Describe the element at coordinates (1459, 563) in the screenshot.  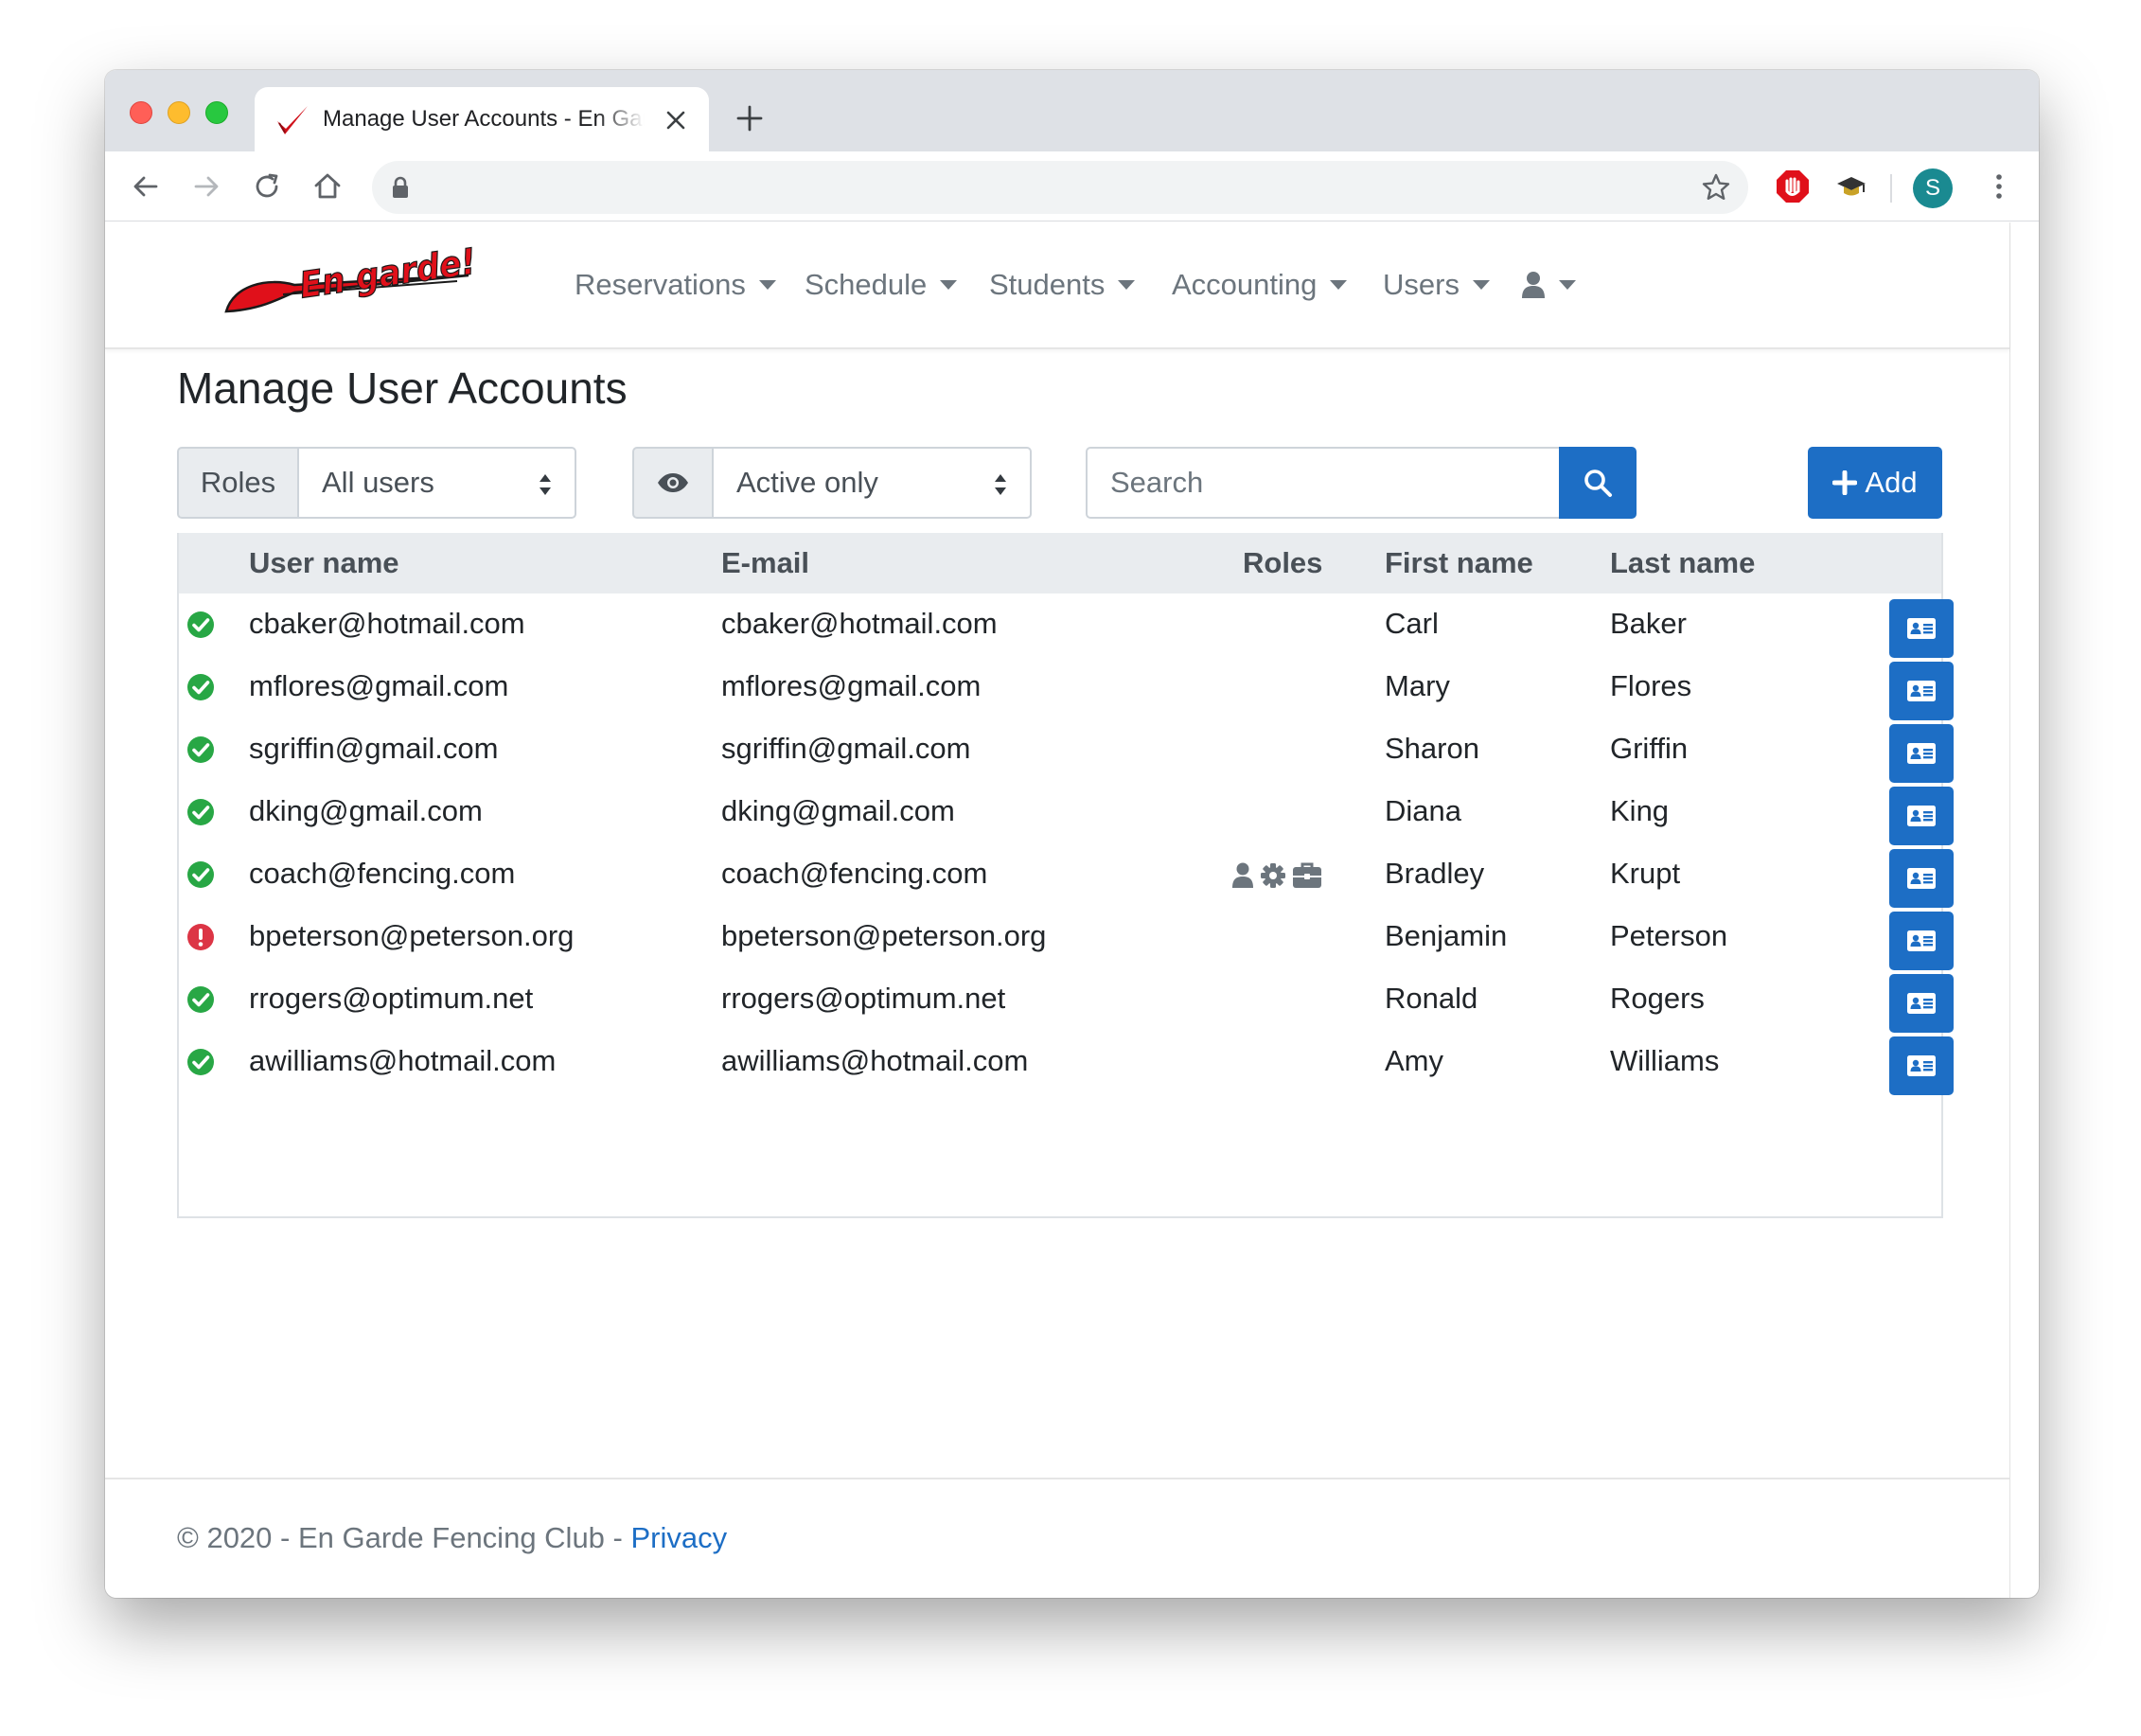
I see `column-header-first-name: First name` at that location.